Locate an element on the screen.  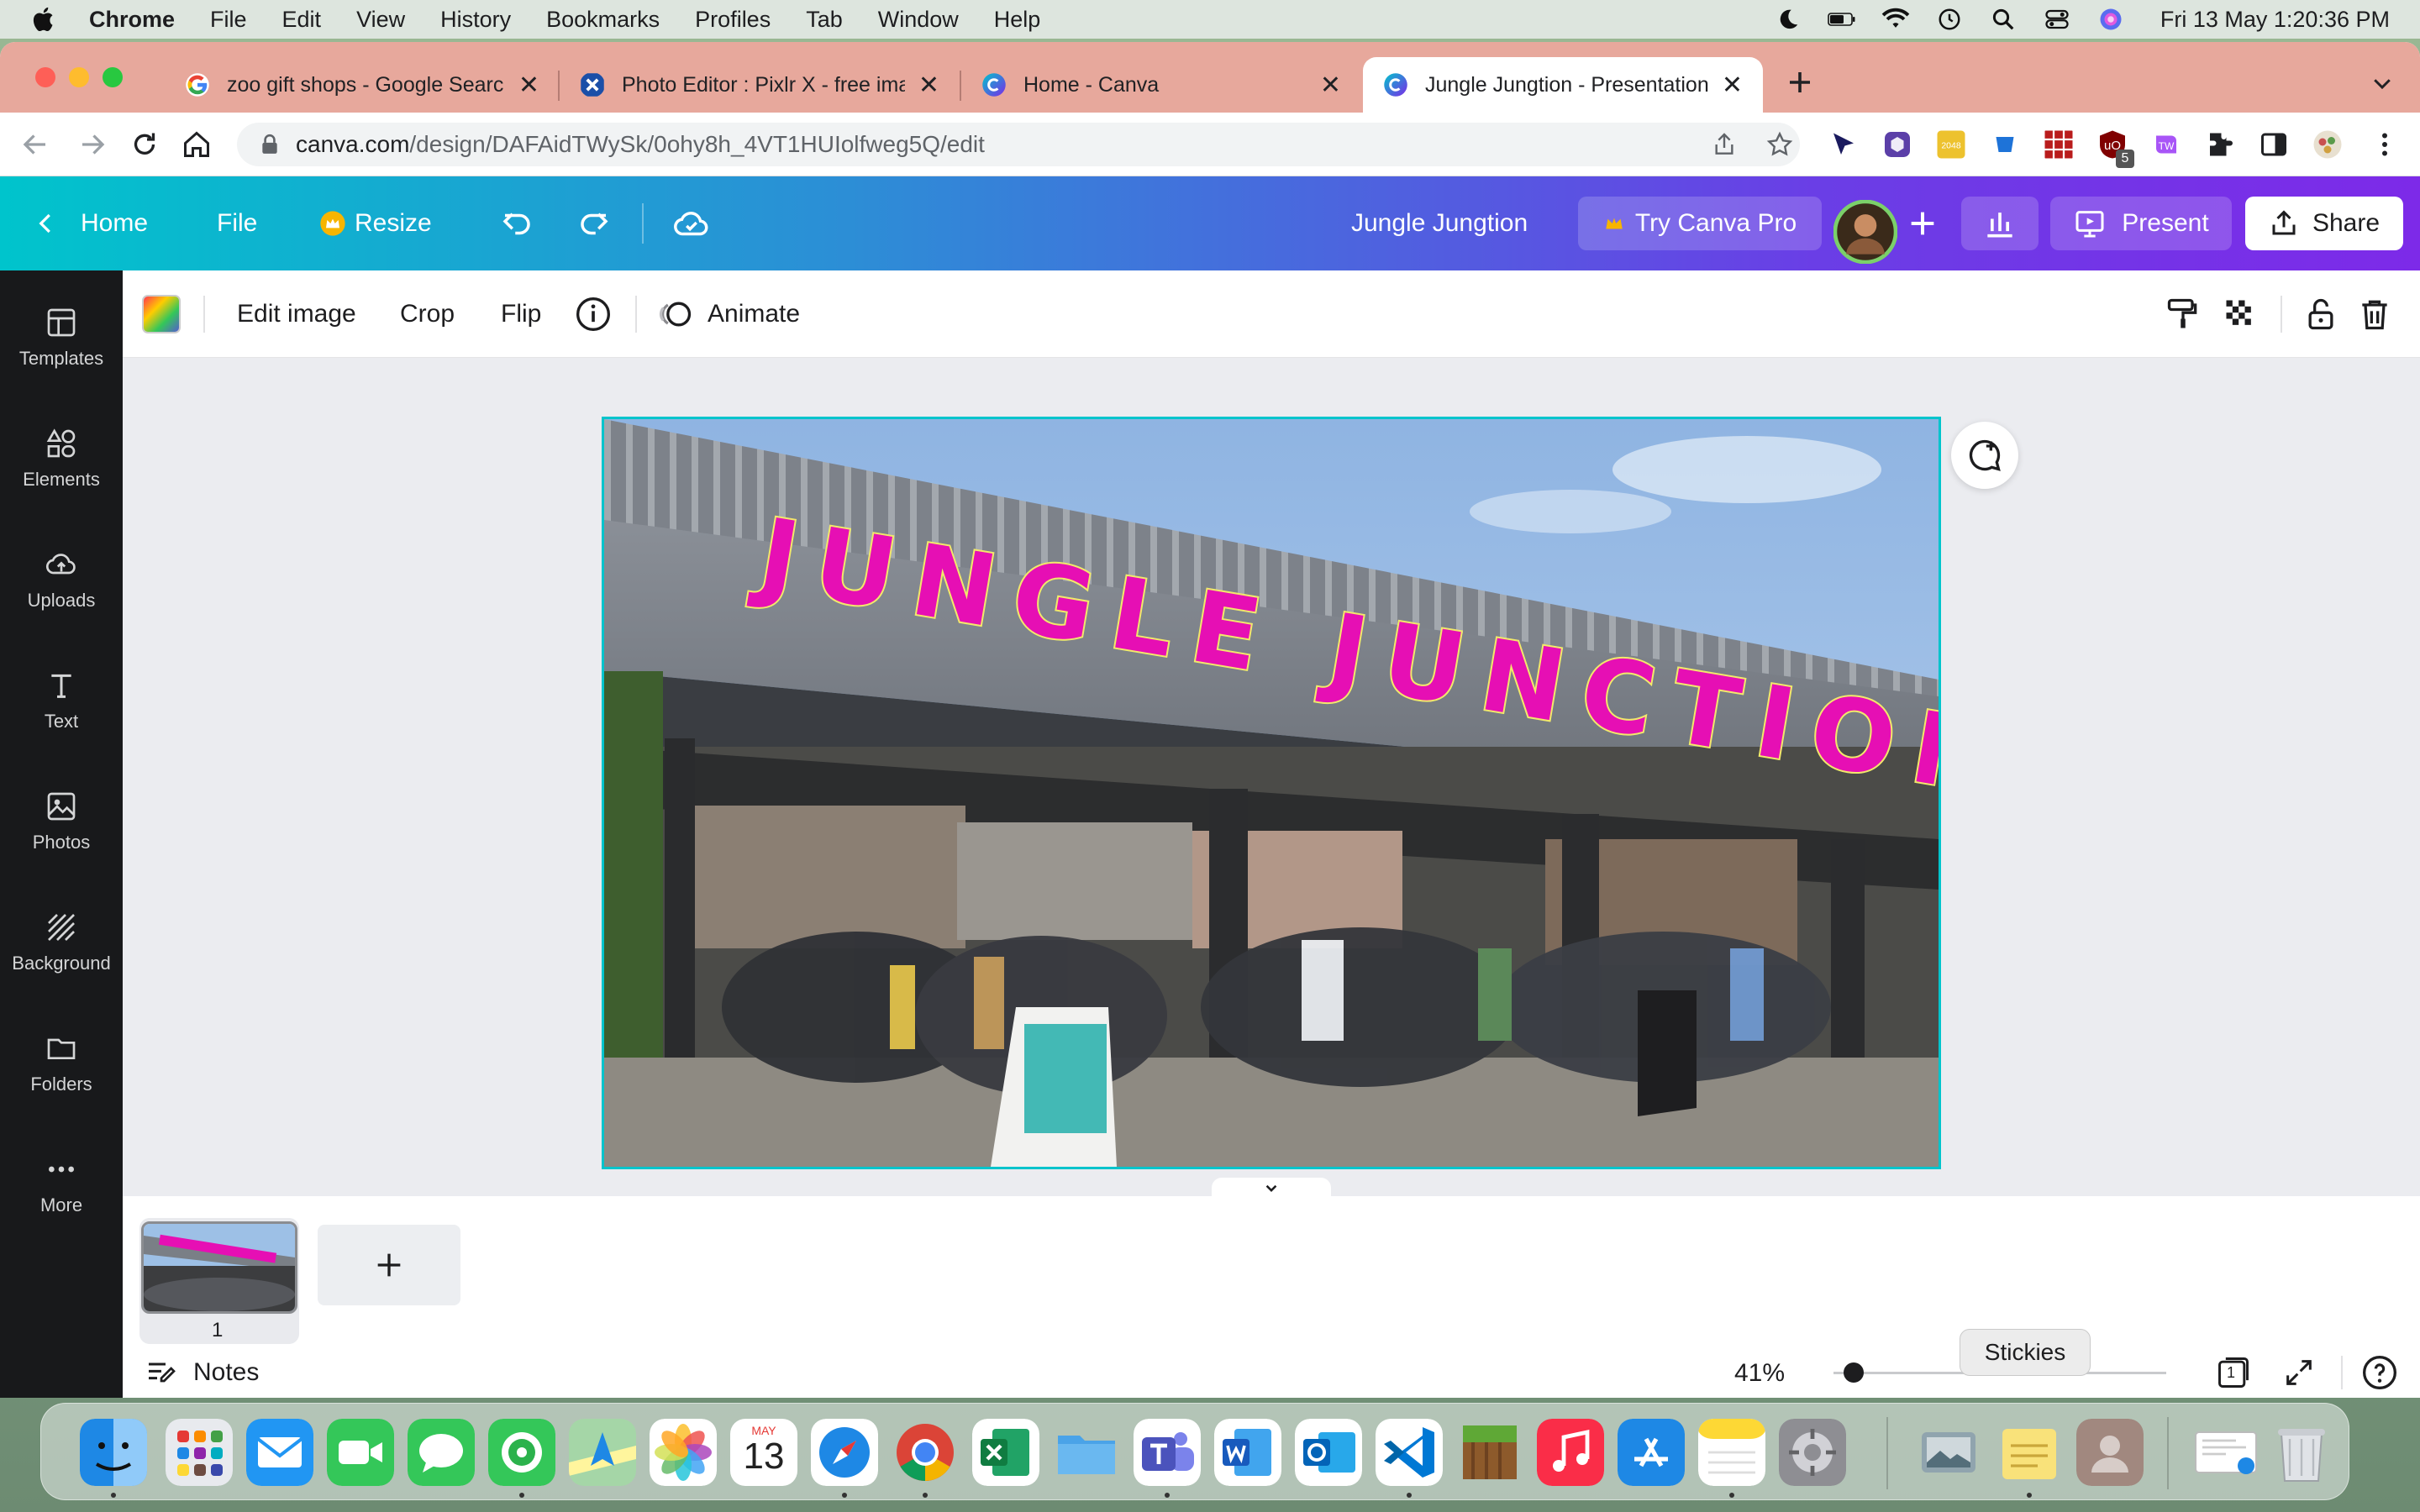
menu-window: Window is located at coordinates (918, 20).